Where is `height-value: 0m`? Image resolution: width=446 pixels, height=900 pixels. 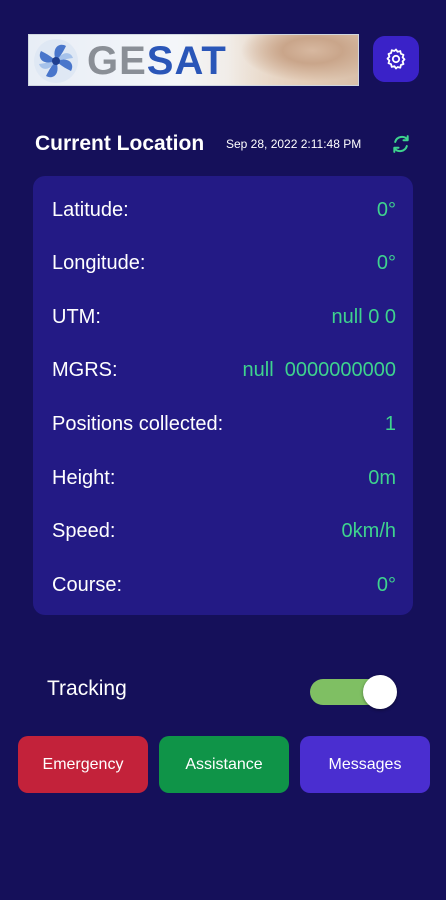
height-value: 0m is located at coordinates (382, 477).